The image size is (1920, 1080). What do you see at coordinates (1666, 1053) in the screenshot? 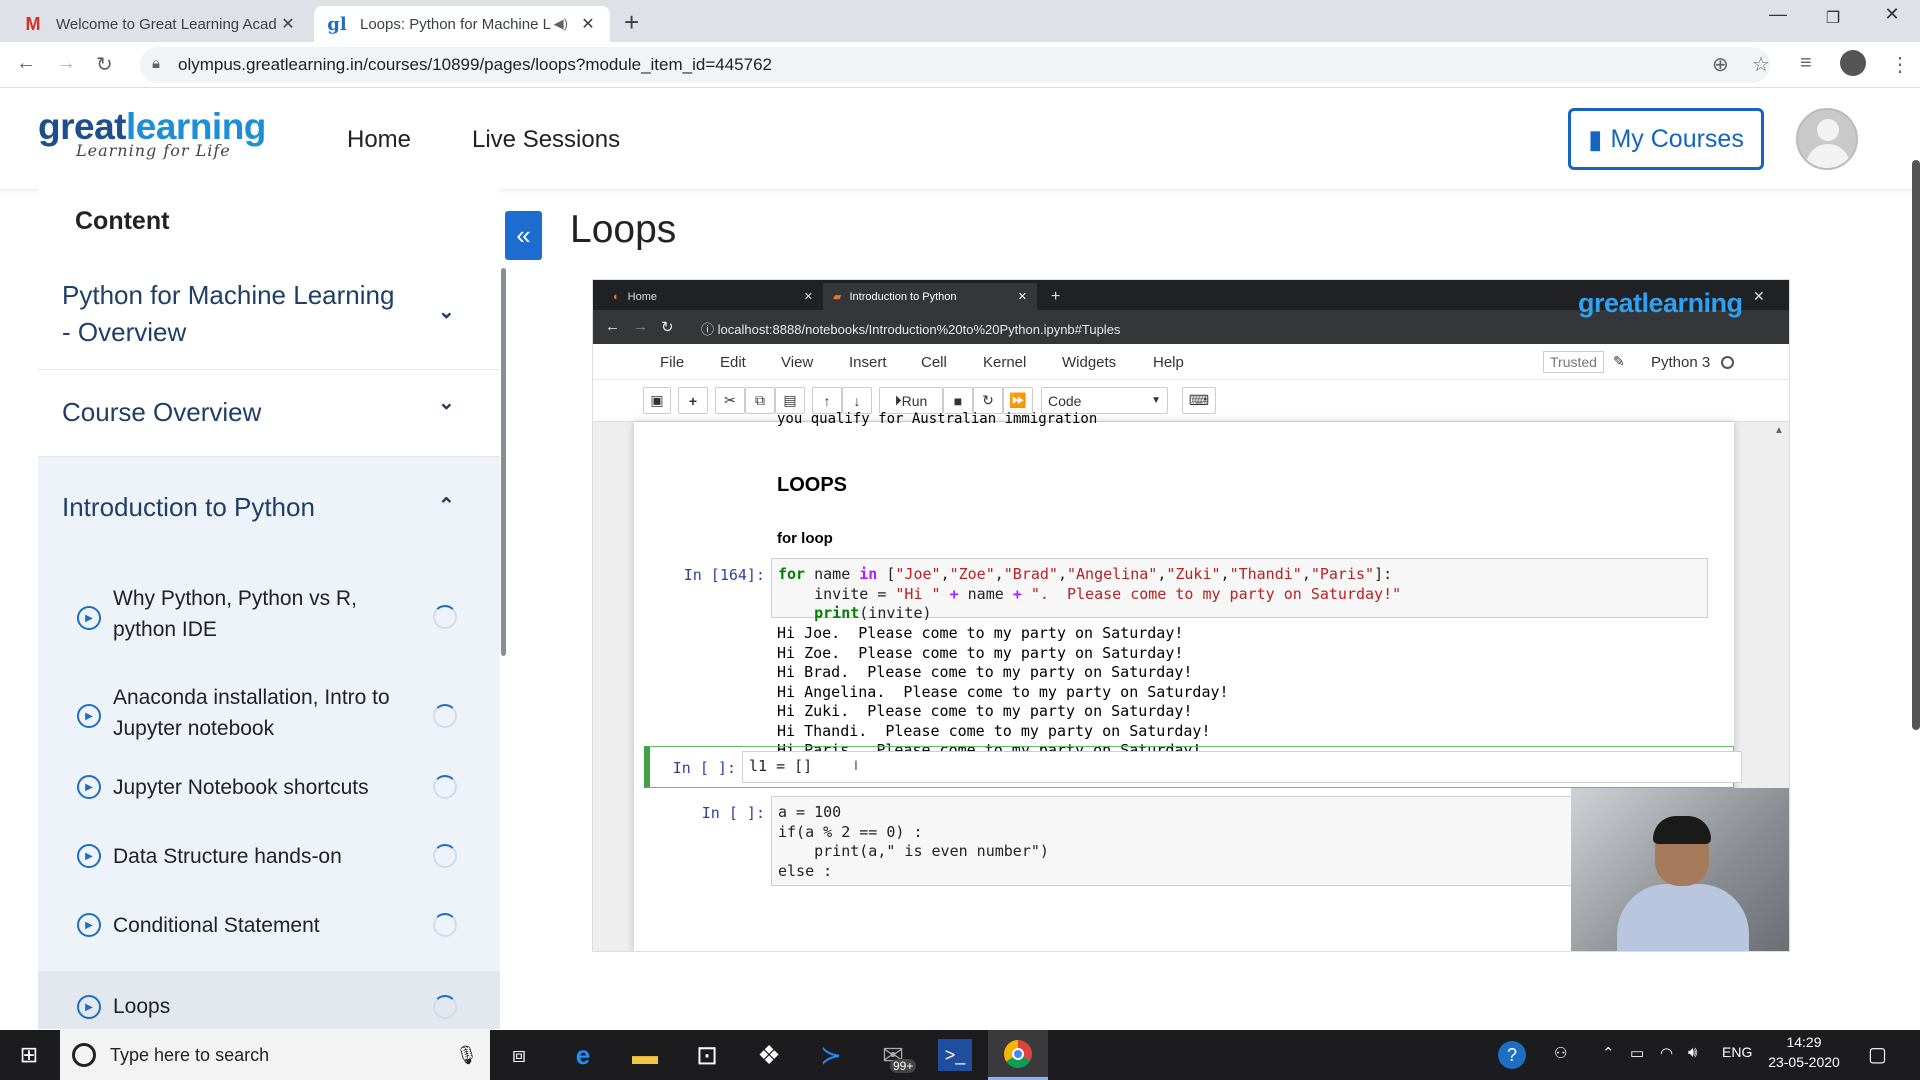
I see `wifi-icon: ◠` at bounding box center [1666, 1053].